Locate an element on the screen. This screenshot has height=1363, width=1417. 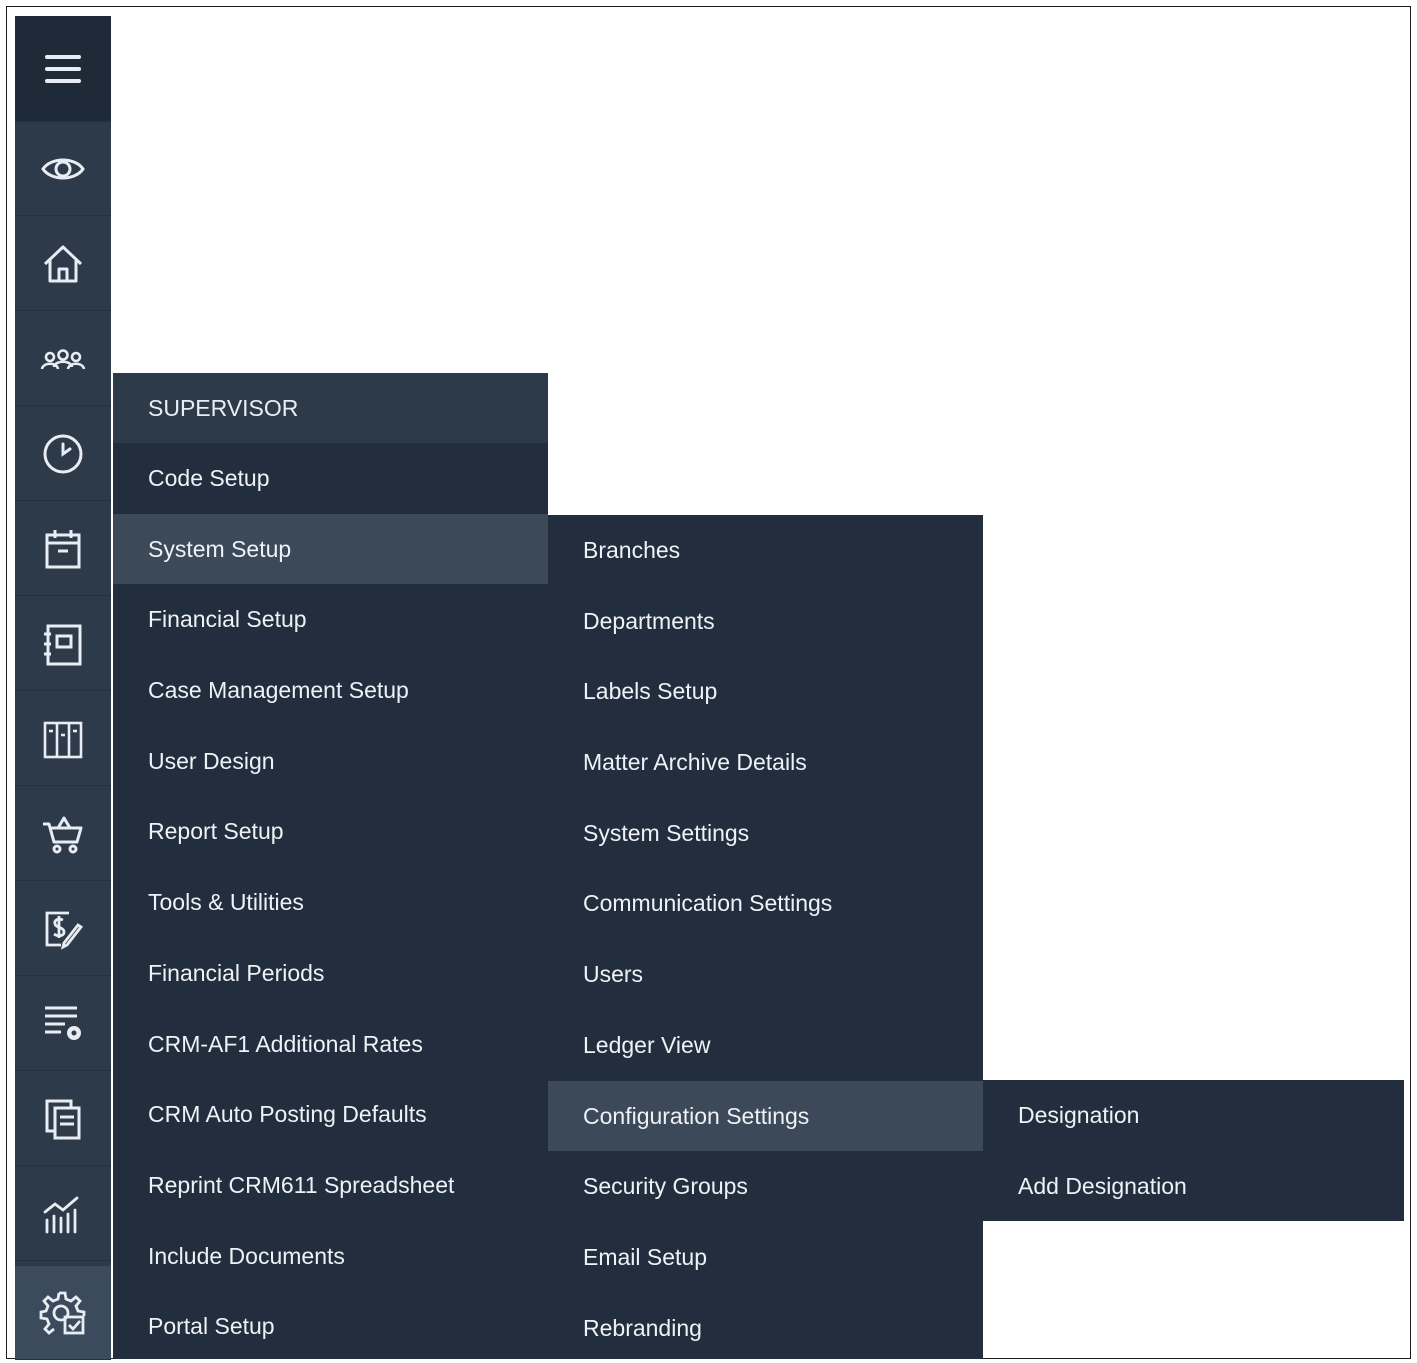
hamburger-menu-button is located at coordinates (63, 69).